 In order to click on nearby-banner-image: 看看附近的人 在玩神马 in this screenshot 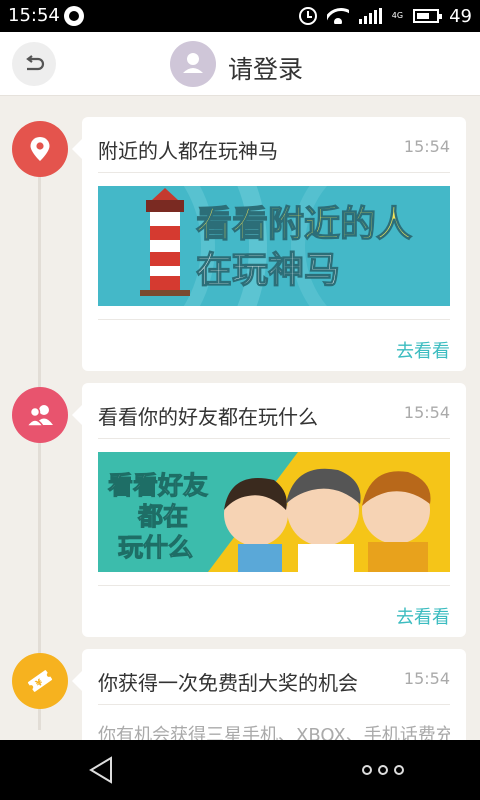, I will do `click(274, 246)`.